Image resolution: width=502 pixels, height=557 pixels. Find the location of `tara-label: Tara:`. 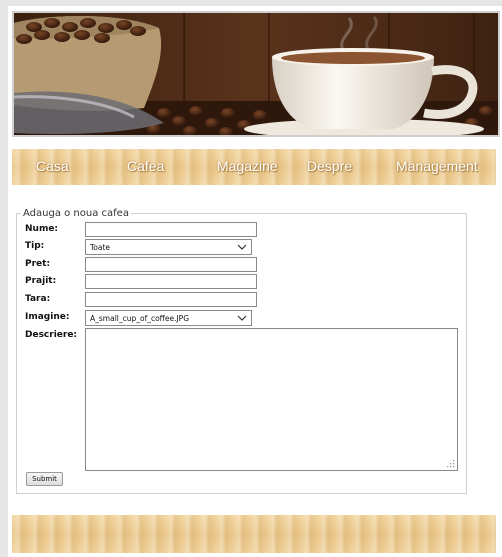

tara-label: Tara: is located at coordinates (38, 299).